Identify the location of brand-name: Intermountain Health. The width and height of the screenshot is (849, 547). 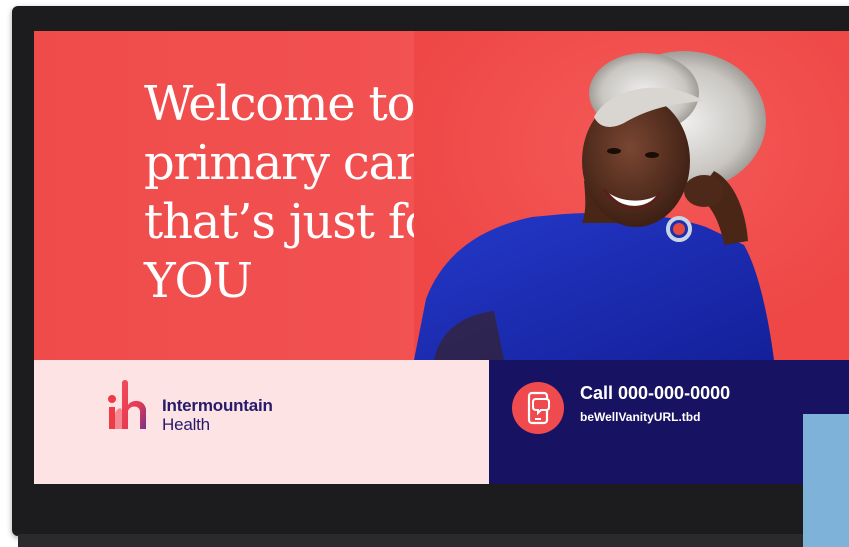
(217, 415).